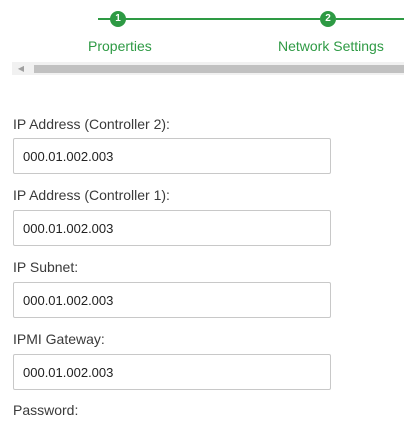 Image resolution: width=404 pixels, height=424 pixels. Describe the element at coordinates (59, 339) in the screenshot. I see `ipmi-gateway-label: IPMI Gateway:` at that location.